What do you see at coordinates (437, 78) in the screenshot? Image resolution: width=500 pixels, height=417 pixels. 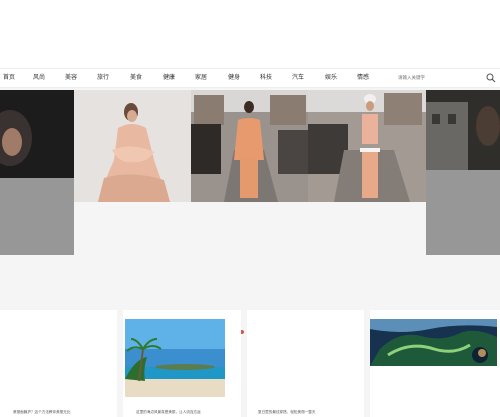 I see `search-input` at bounding box center [437, 78].